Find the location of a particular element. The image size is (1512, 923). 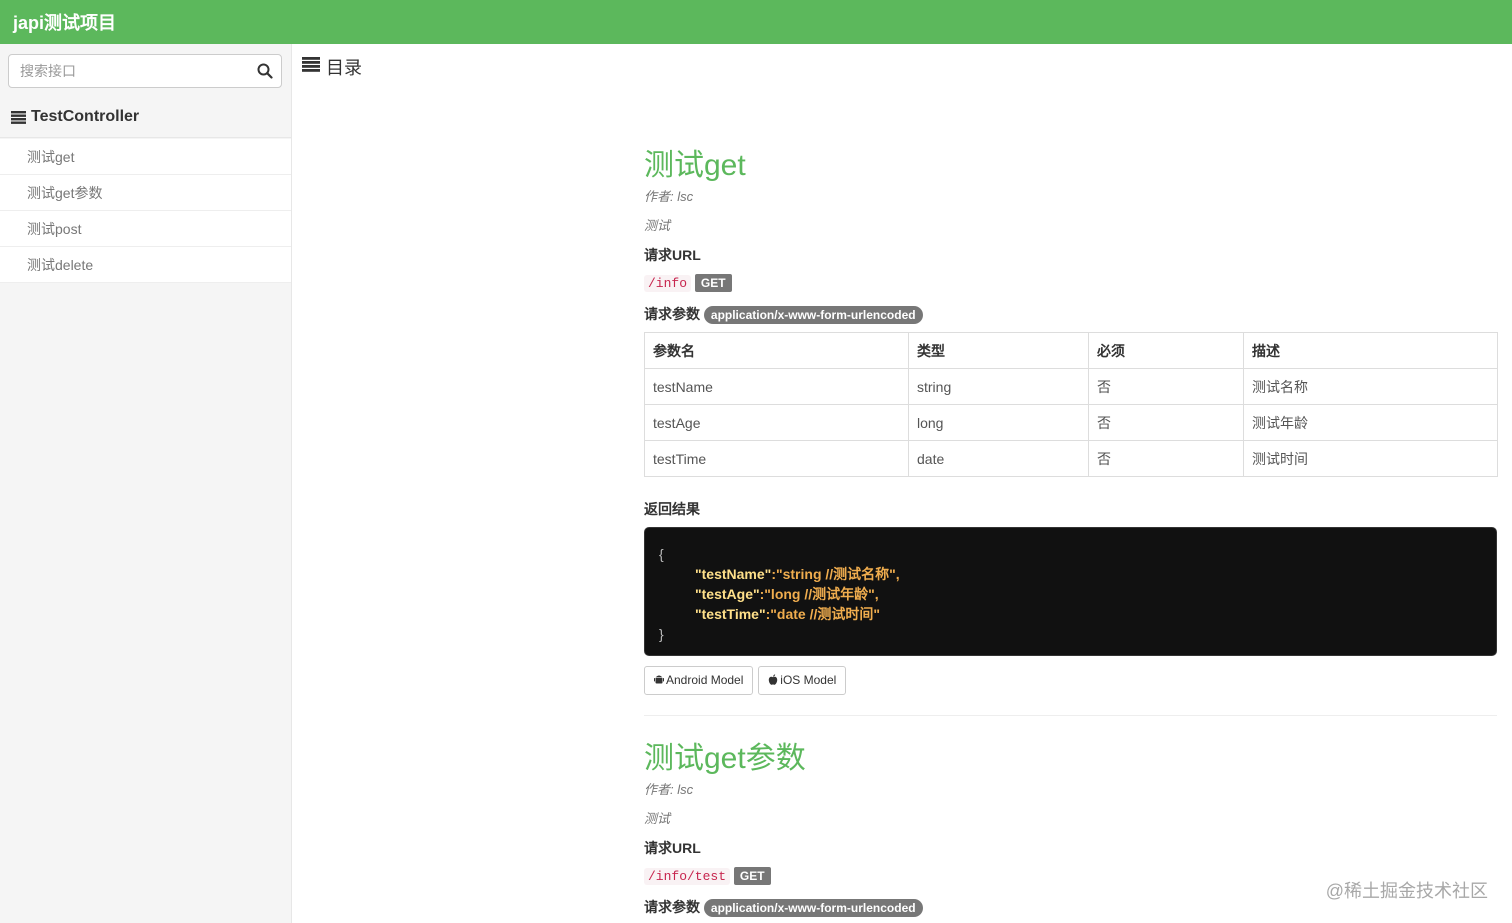

request-url-row: /info GET is located at coordinates (688, 283).